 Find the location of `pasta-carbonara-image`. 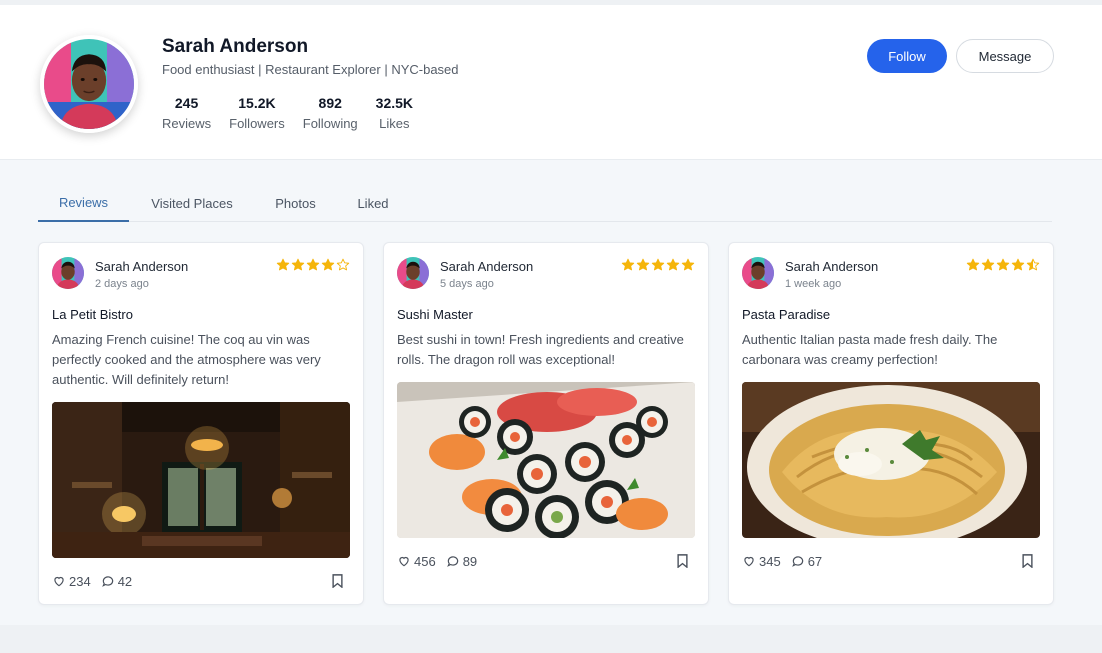

pasta-carbonara-image is located at coordinates (891, 460).